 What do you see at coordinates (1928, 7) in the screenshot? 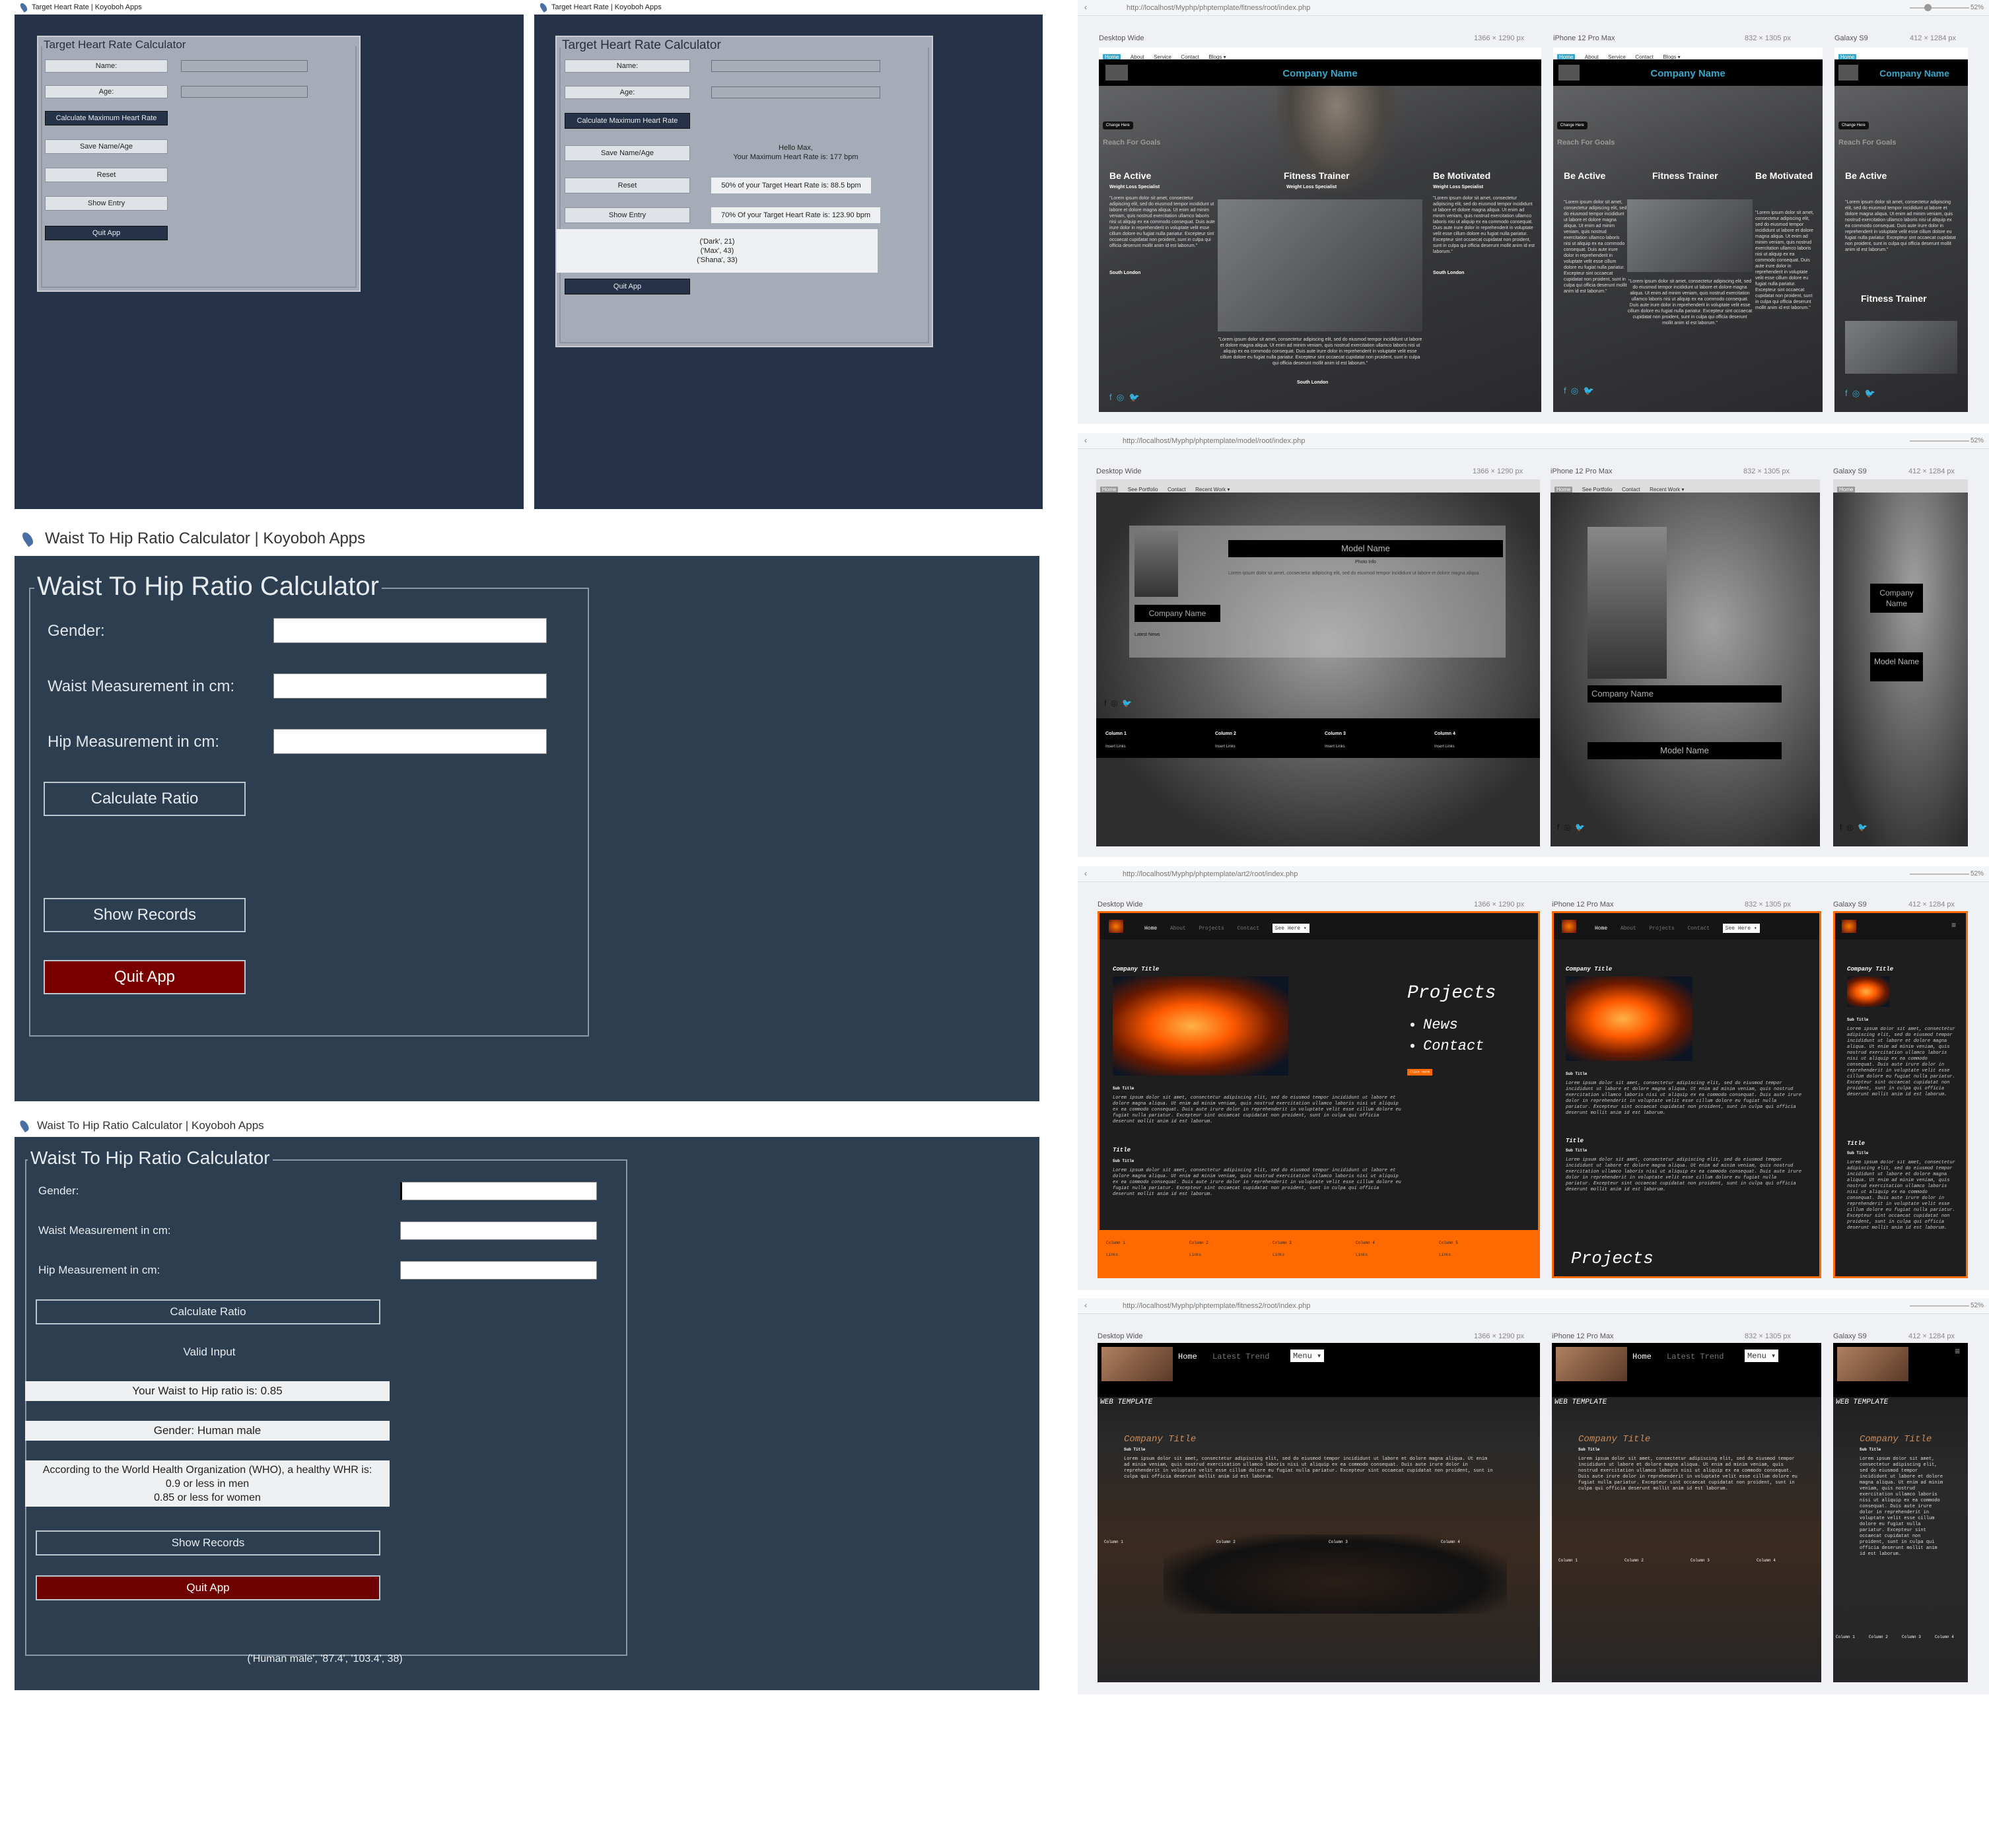
I see `zoom-knob` at bounding box center [1928, 7].